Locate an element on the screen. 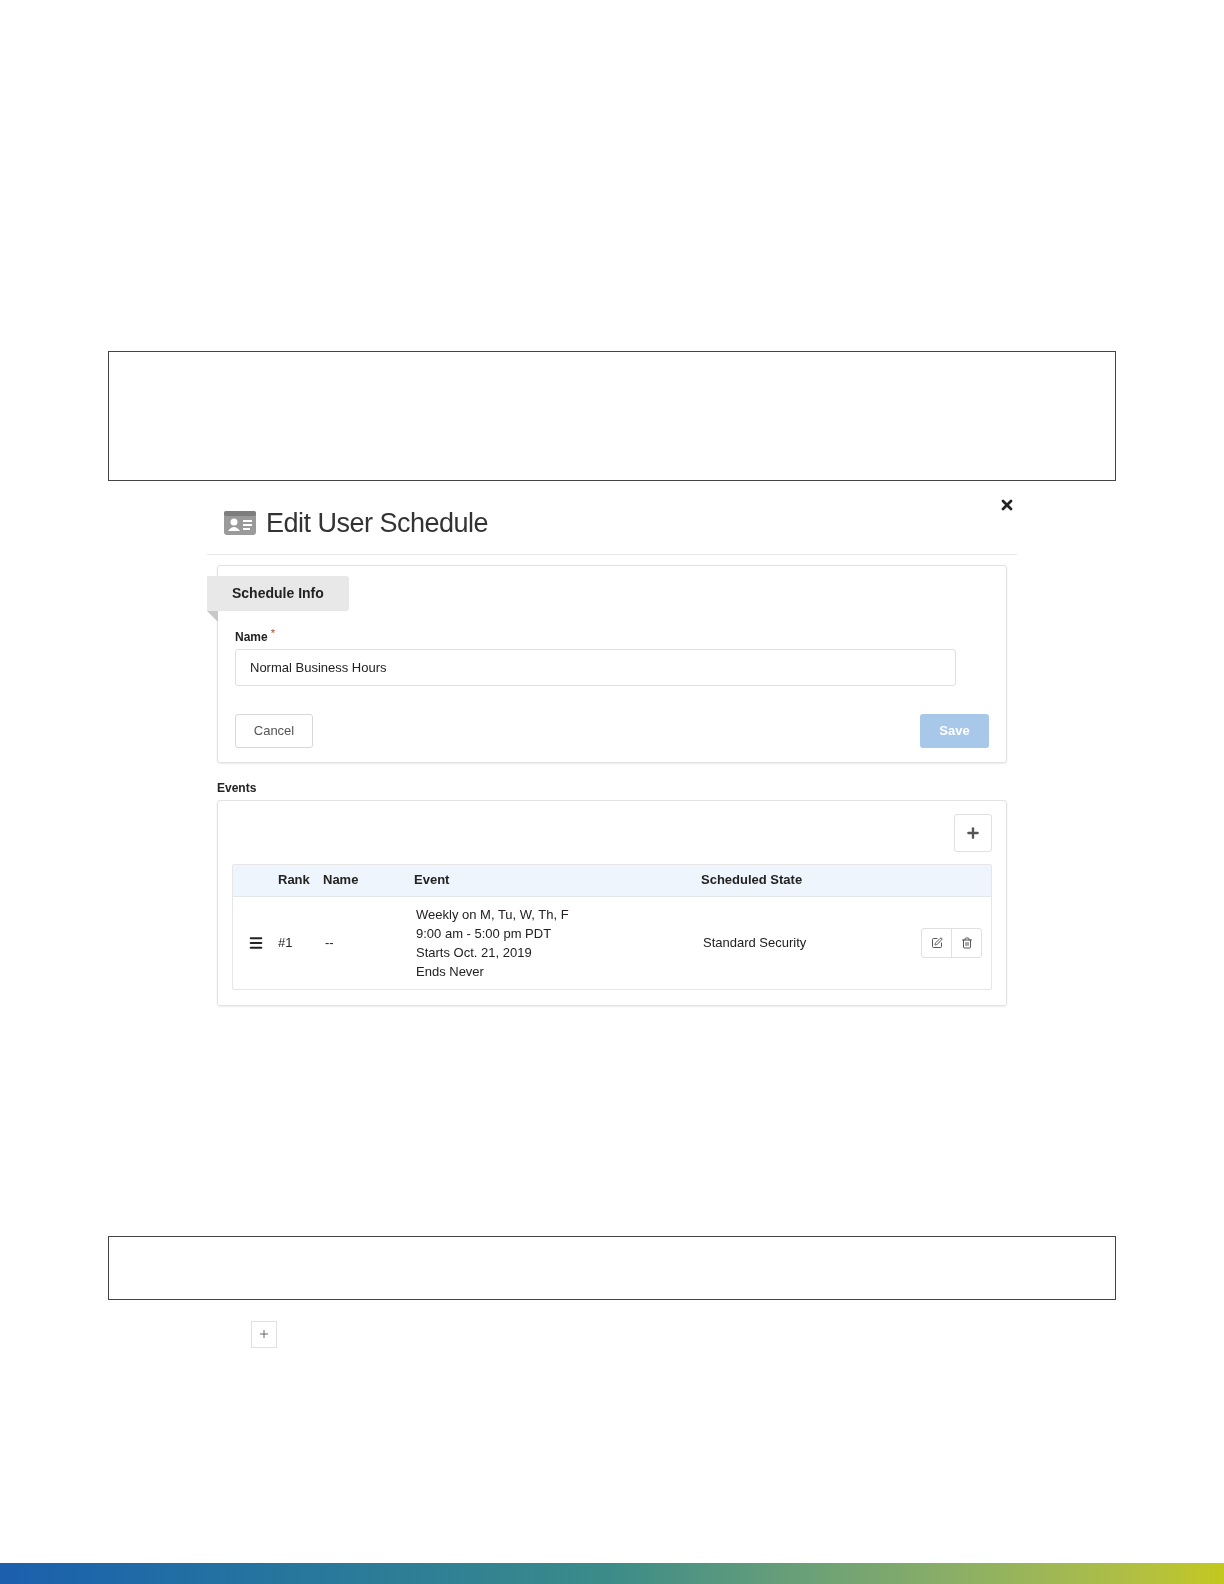 Image resolution: width=1224 pixels, height=1584 pixels. trash-icon is located at coordinates (966, 942).